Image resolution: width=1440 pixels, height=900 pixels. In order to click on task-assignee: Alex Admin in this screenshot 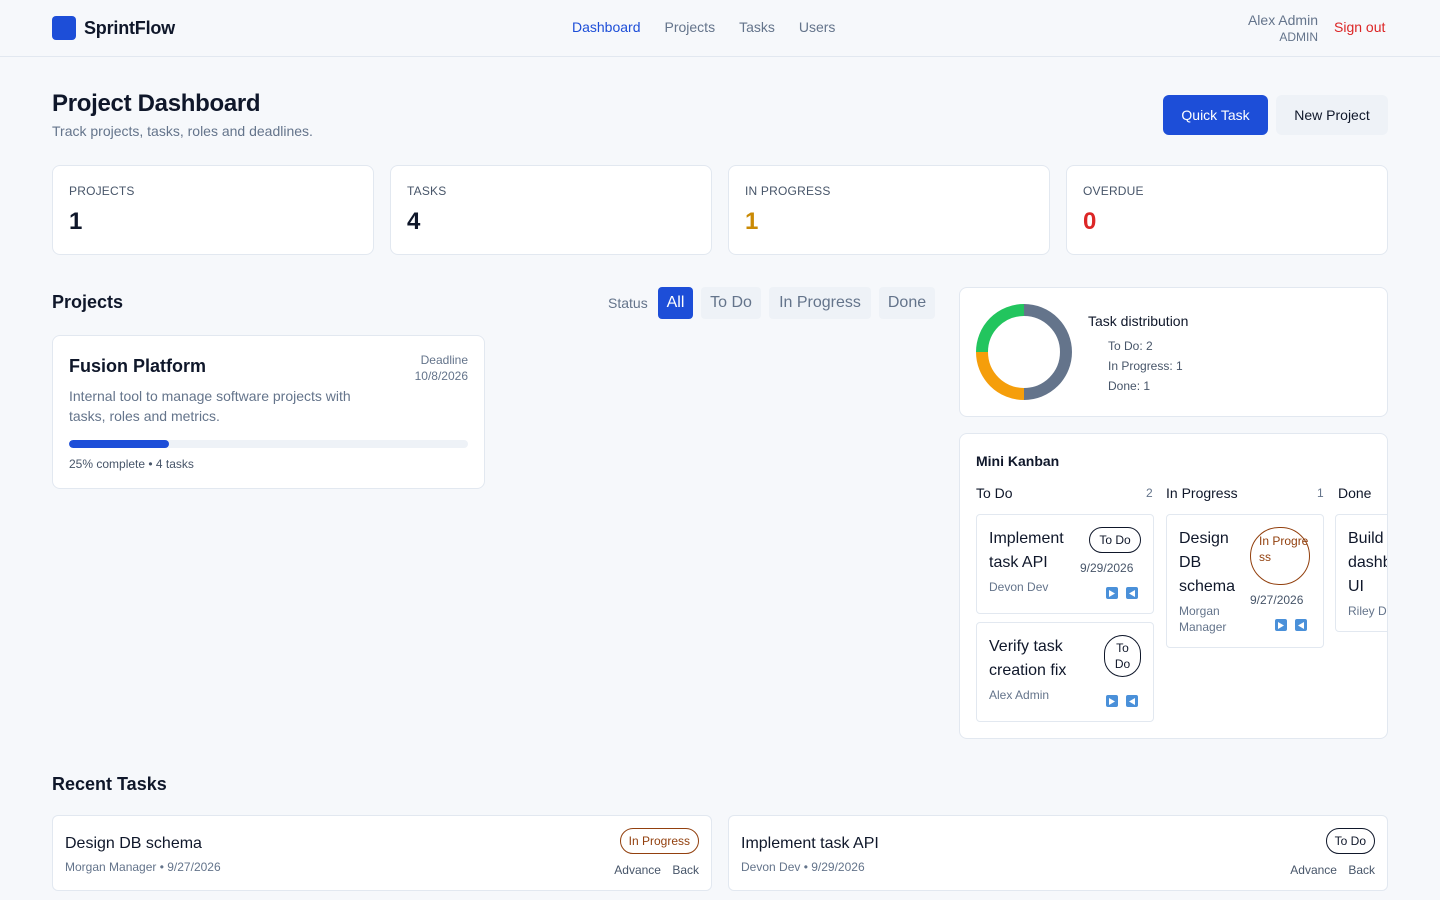, I will do `click(1019, 695)`.